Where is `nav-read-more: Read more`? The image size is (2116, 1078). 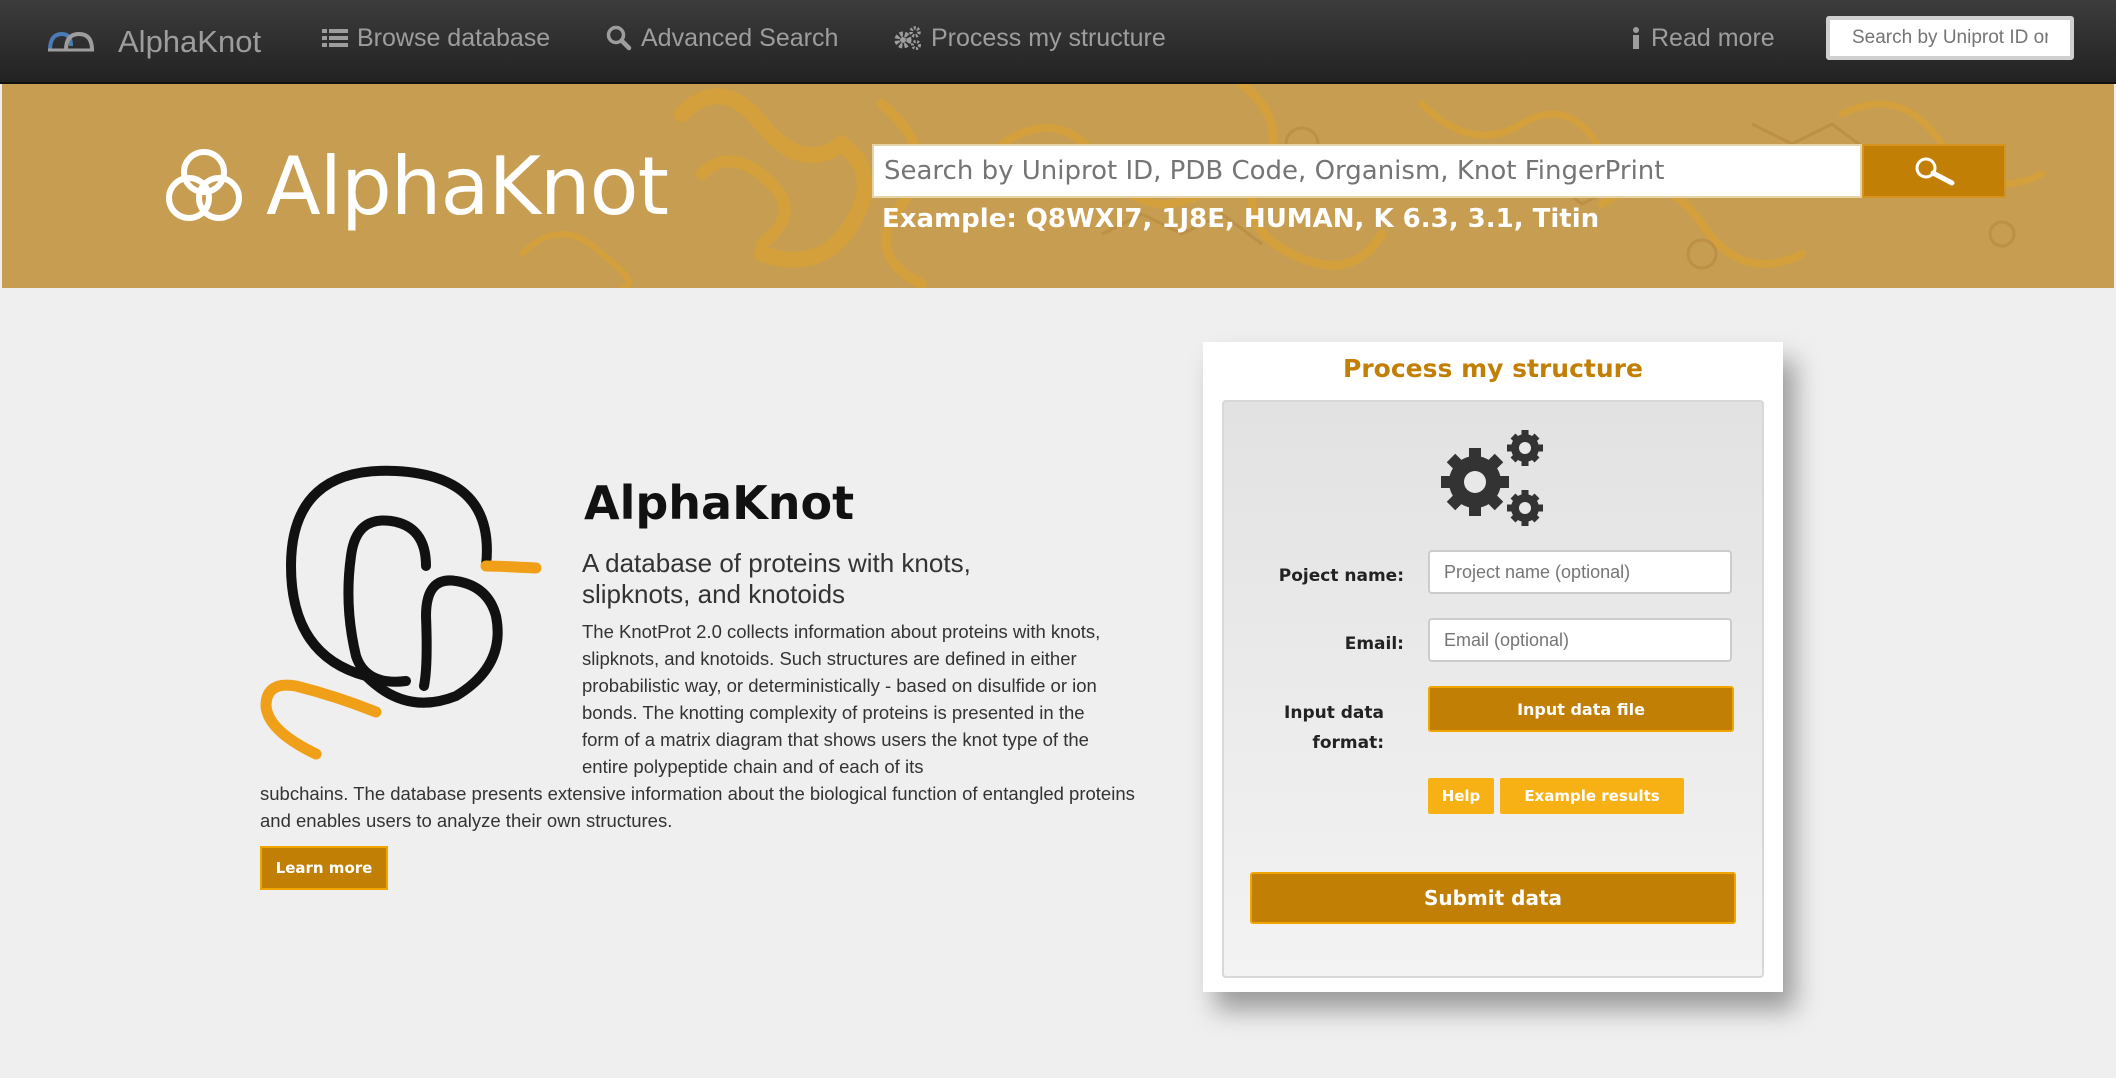
nav-read-more: Read more is located at coordinates (1702, 38).